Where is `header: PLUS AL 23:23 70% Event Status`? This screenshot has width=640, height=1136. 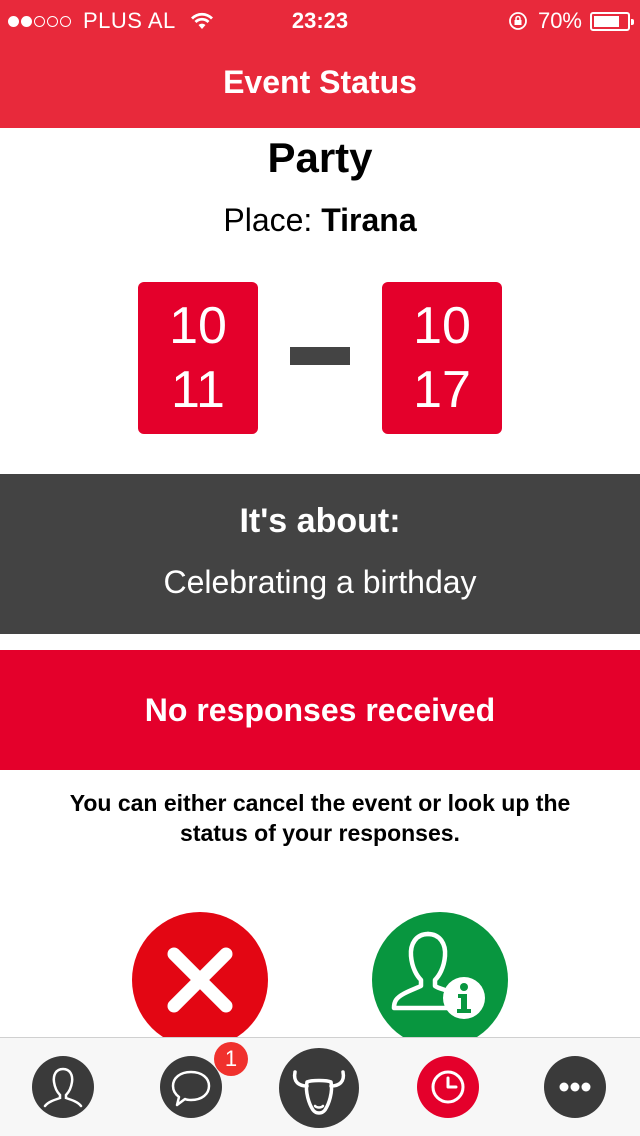
header: PLUS AL 23:23 70% Event Status is located at coordinates (320, 64).